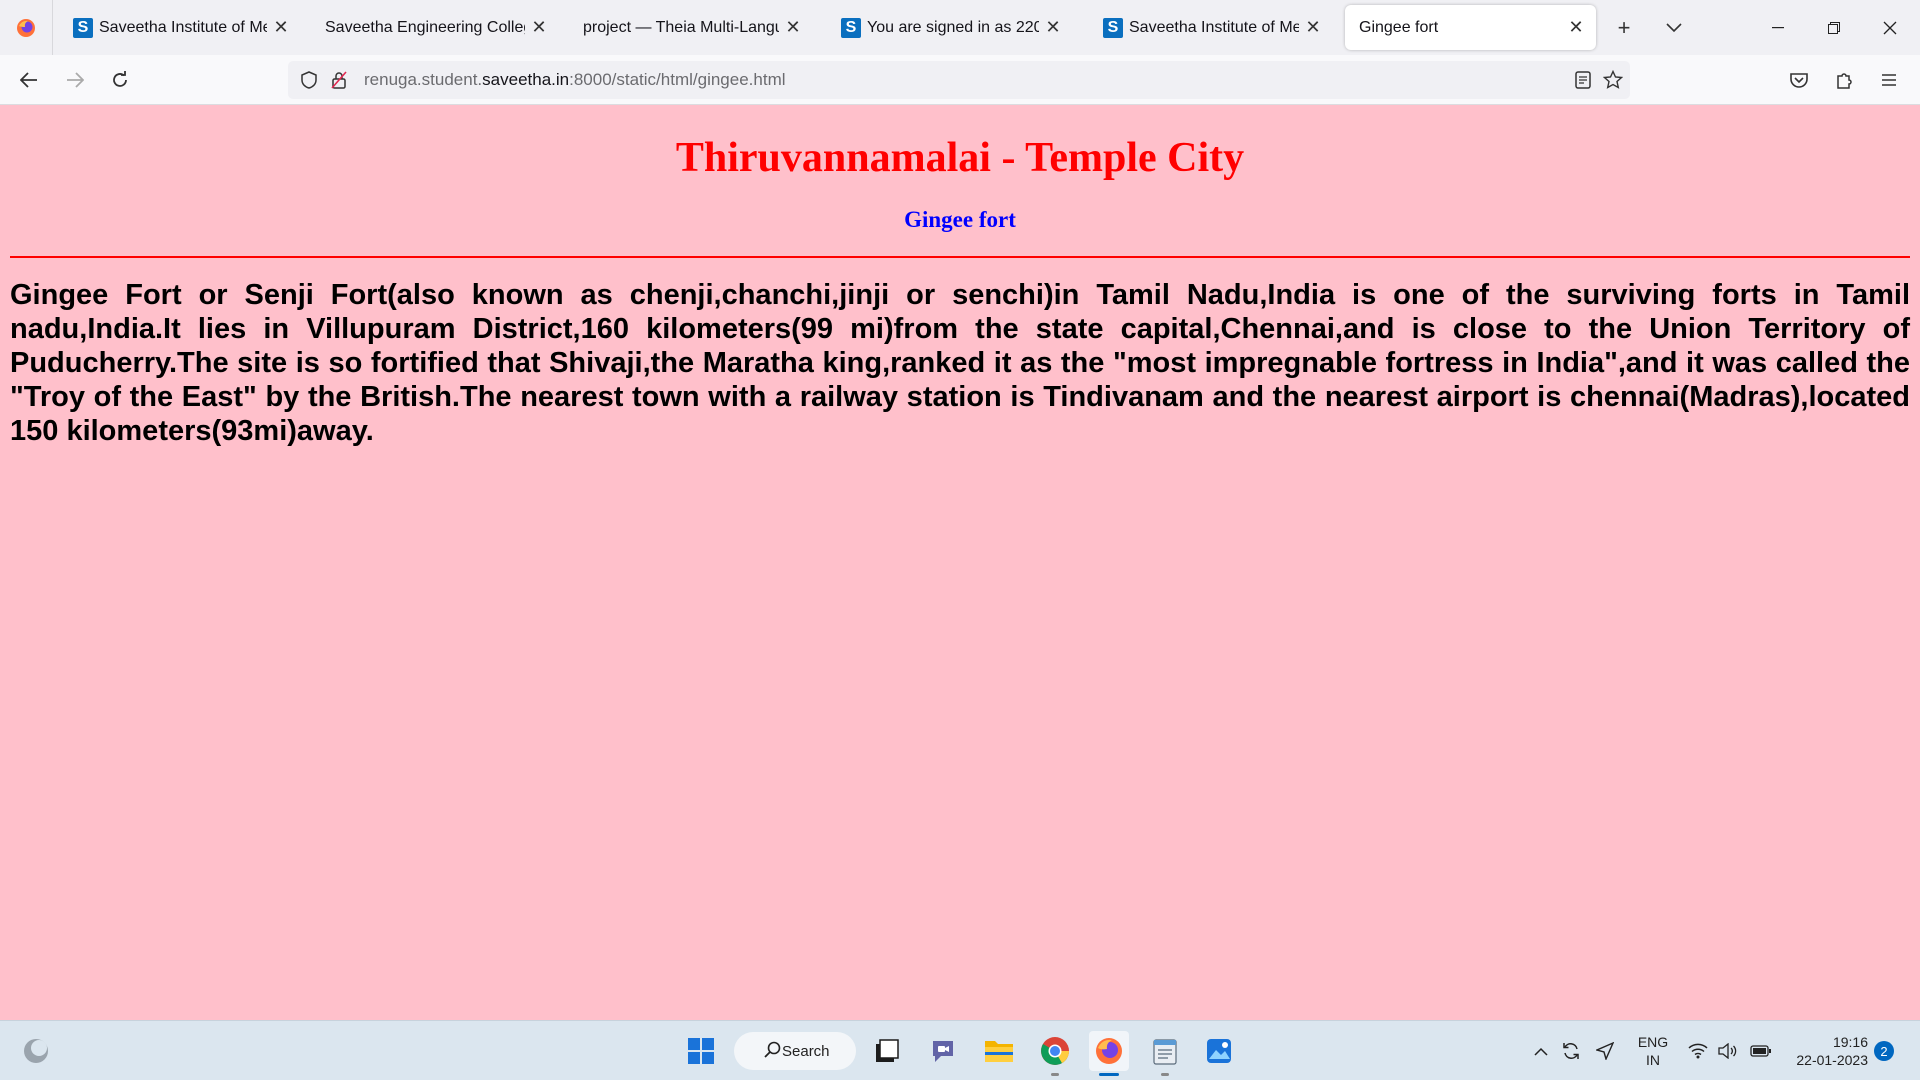  I want to click on photos-button, so click(1219, 1051).